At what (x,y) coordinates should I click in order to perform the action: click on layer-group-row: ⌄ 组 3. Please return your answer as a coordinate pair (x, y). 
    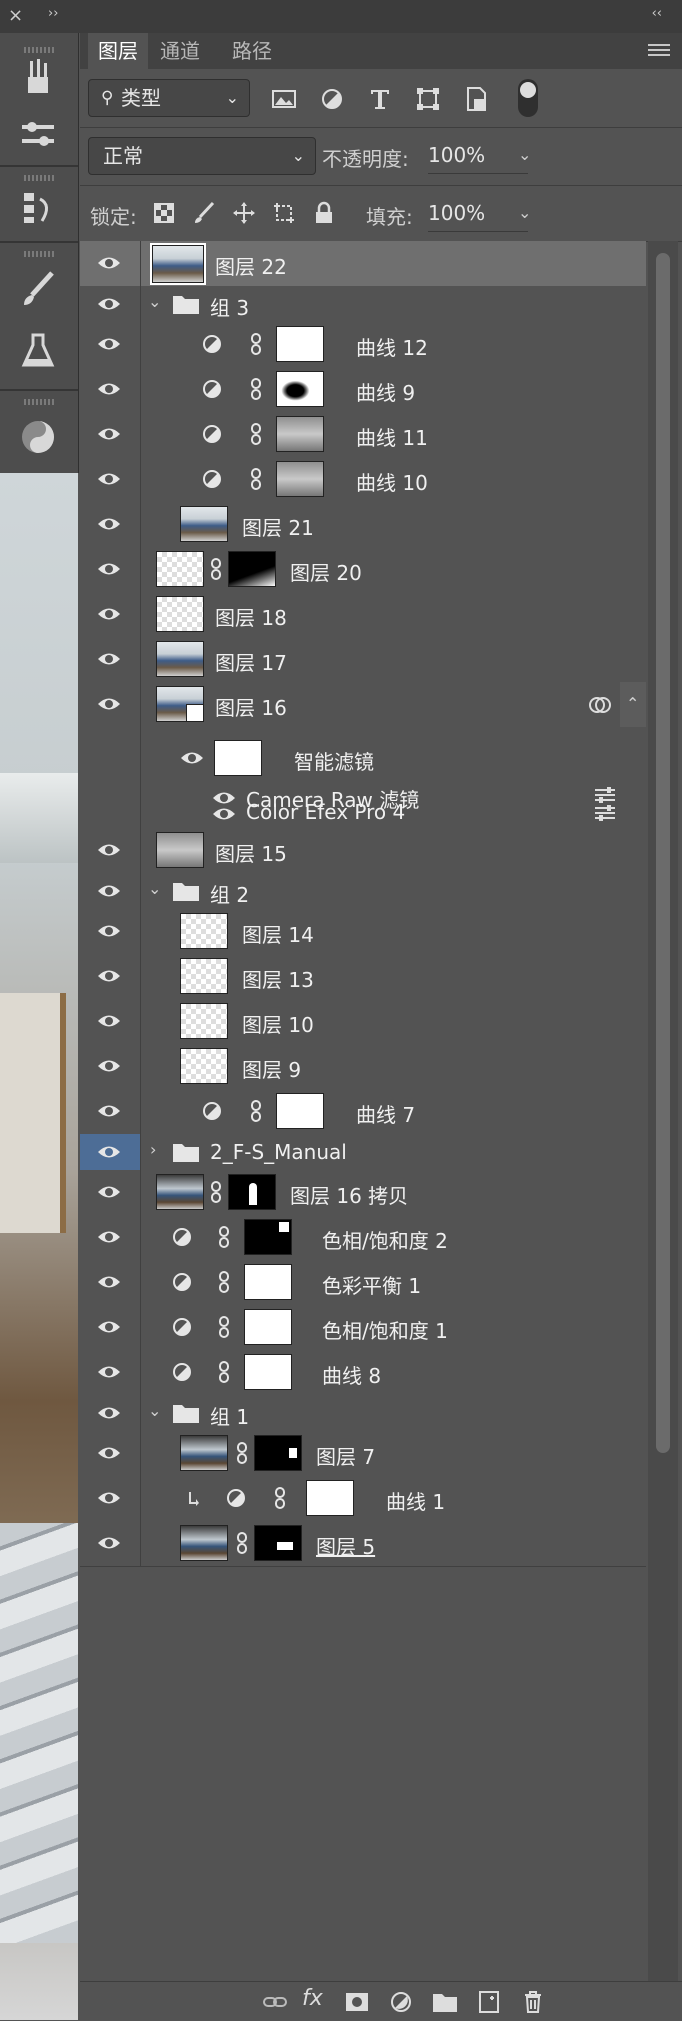
    Looking at the image, I should click on (363, 304).